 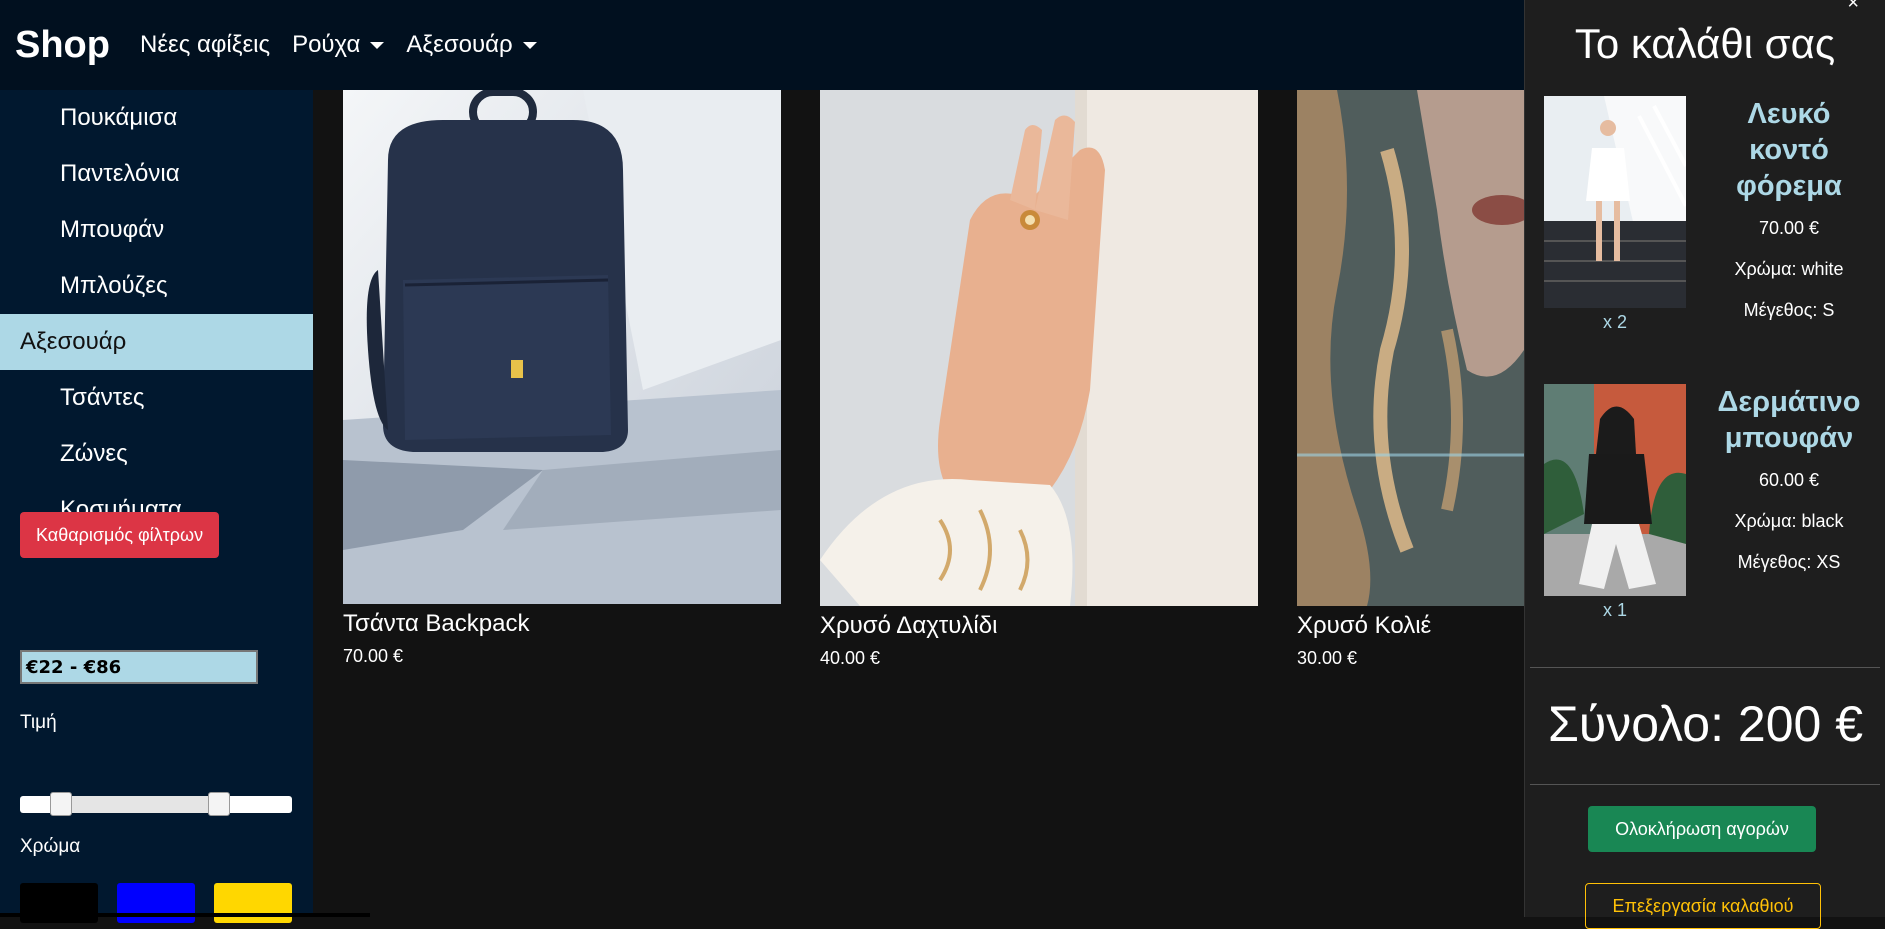 I want to click on product-price: 70.00 €, so click(x=373, y=656).